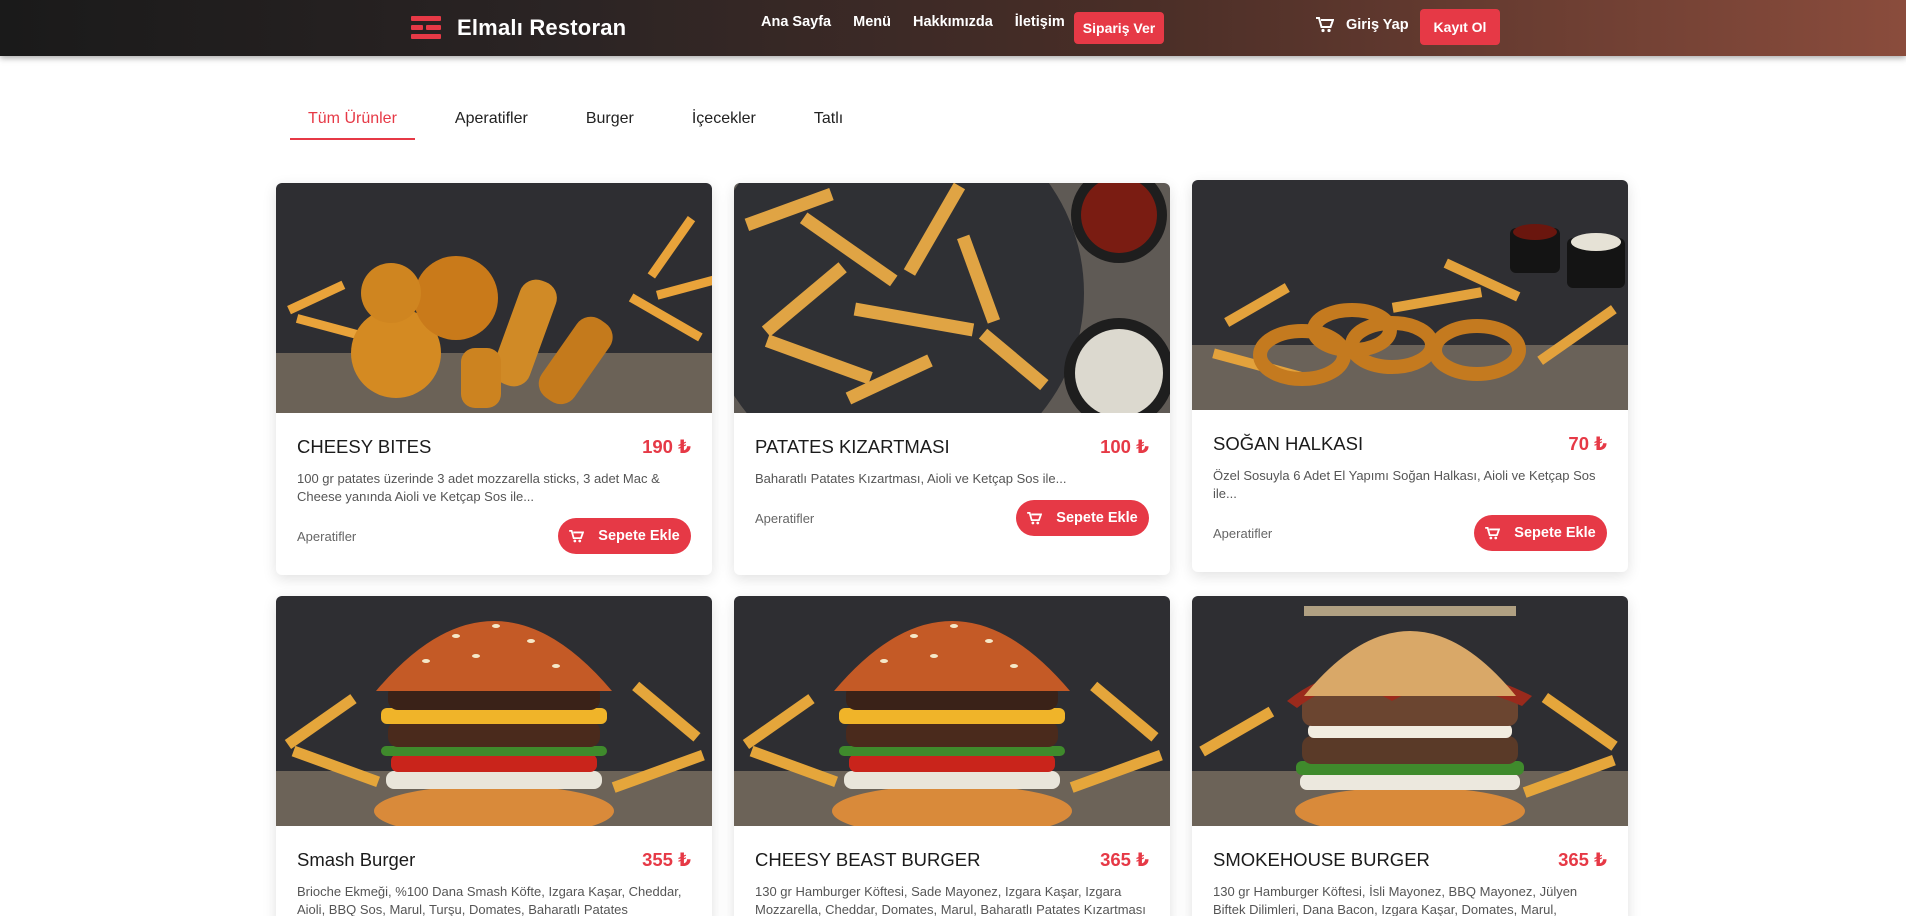 The width and height of the screenshot is (1906, 916). Describe the element at coordinates (356, 859) in the screenshot. I see `product-title: Smash Burger` at that location.